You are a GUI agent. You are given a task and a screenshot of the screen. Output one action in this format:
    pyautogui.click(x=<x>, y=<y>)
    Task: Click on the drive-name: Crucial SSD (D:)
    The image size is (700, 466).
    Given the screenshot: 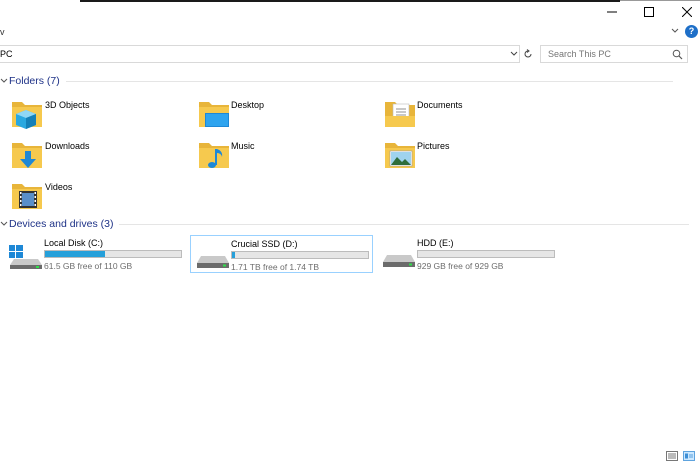 What is the action you would take?
    pyautogui.click(x=264, y=244)
    